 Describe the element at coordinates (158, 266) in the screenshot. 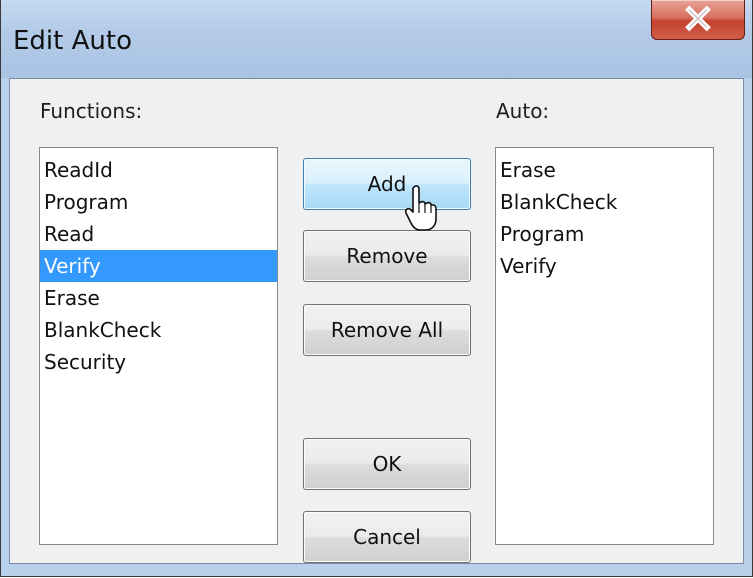

I see `functions-list-item: Verify` at that location.